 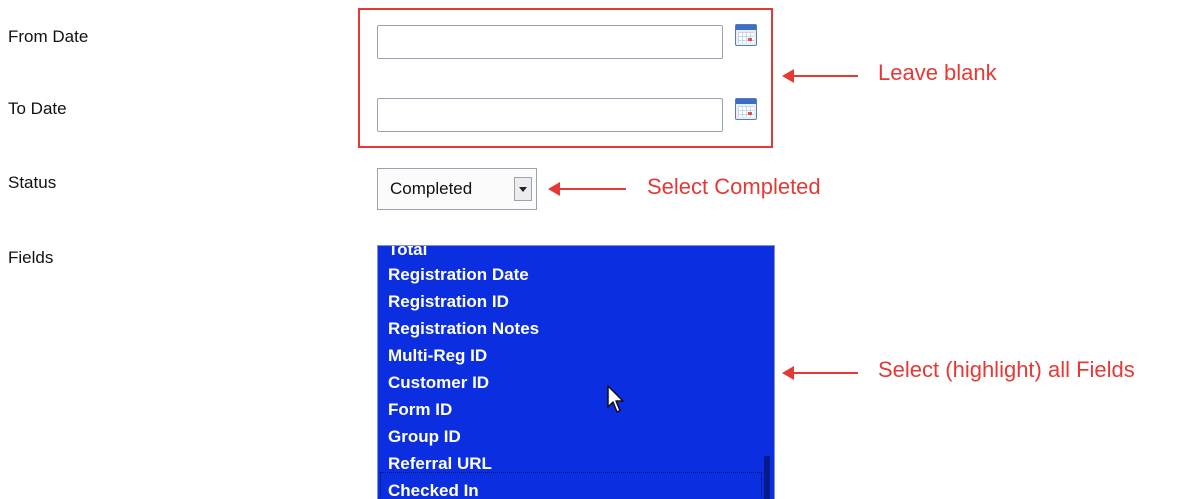 What do you see at coordinates (48, 36) in the screenshot?
I see `from-date-label: From Date` at bounding box center [48, 36].